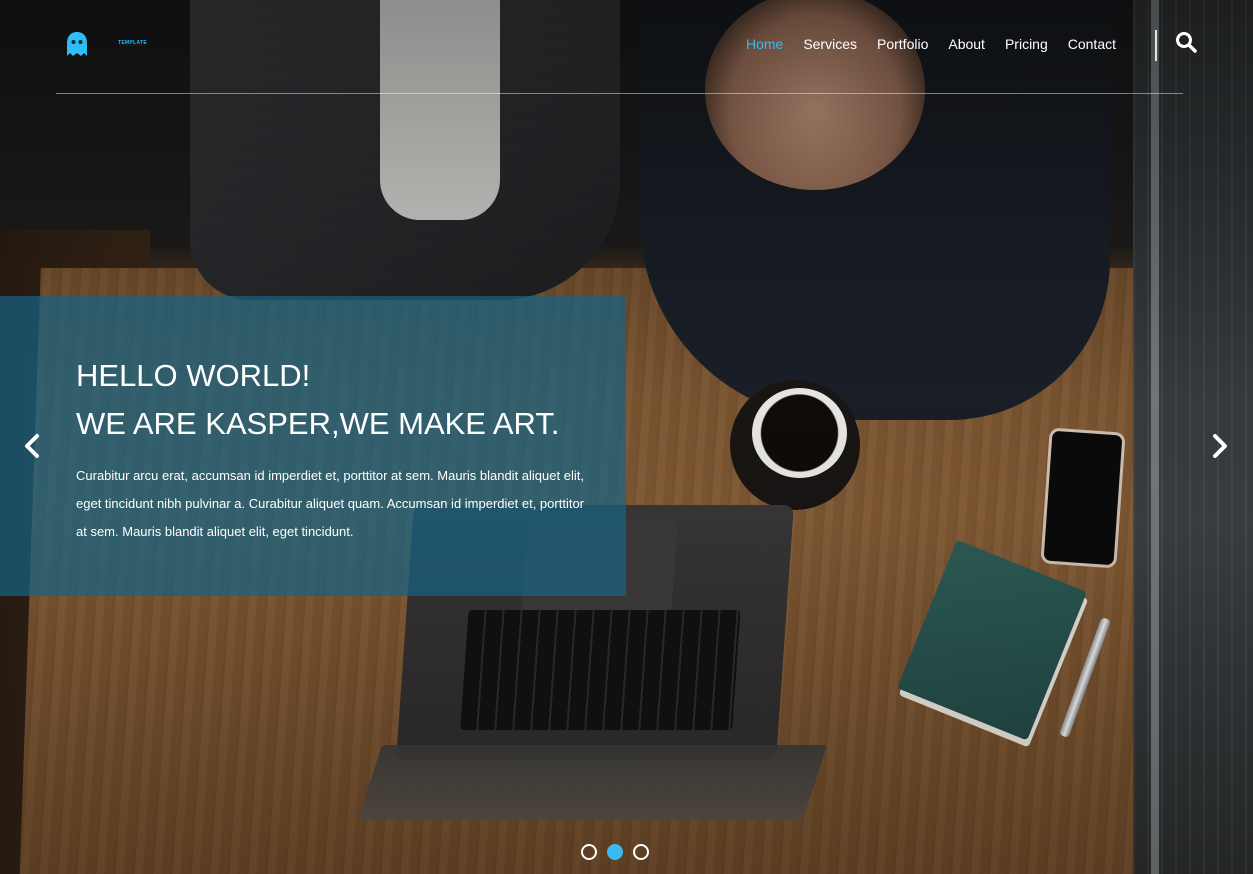 The image size is (1253, 874). I want to click on nav-item-pricing: Pricing, so click(1026, 45).